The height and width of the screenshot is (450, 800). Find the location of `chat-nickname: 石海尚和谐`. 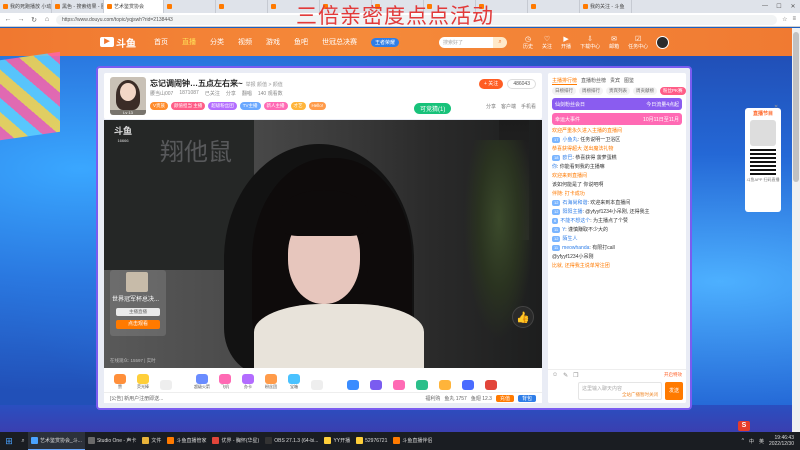

chat-nickname: 石海尚和谐 is located at coordinates (574, 203).